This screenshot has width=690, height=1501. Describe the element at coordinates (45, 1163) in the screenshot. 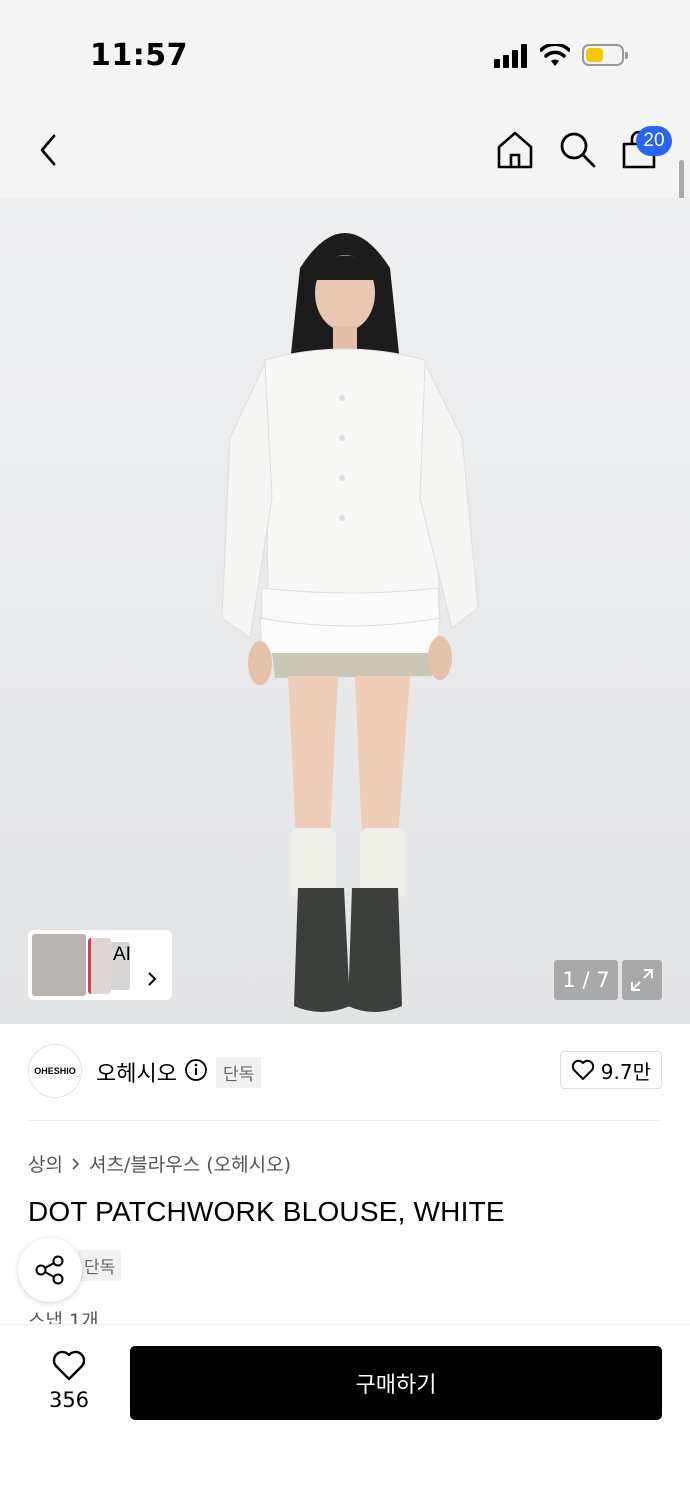

I see `breadcrumb-category: 상의` at that location.